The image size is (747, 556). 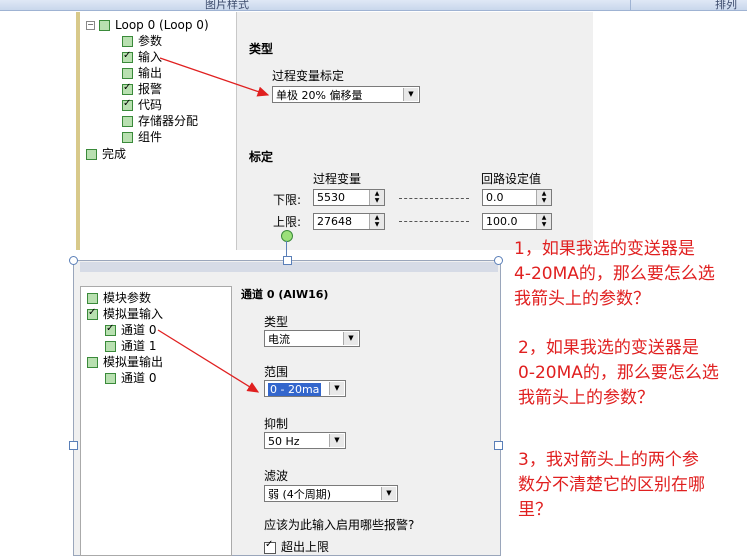 I want to click on arrow-to-pv-scale, so click(x=214, y=77).